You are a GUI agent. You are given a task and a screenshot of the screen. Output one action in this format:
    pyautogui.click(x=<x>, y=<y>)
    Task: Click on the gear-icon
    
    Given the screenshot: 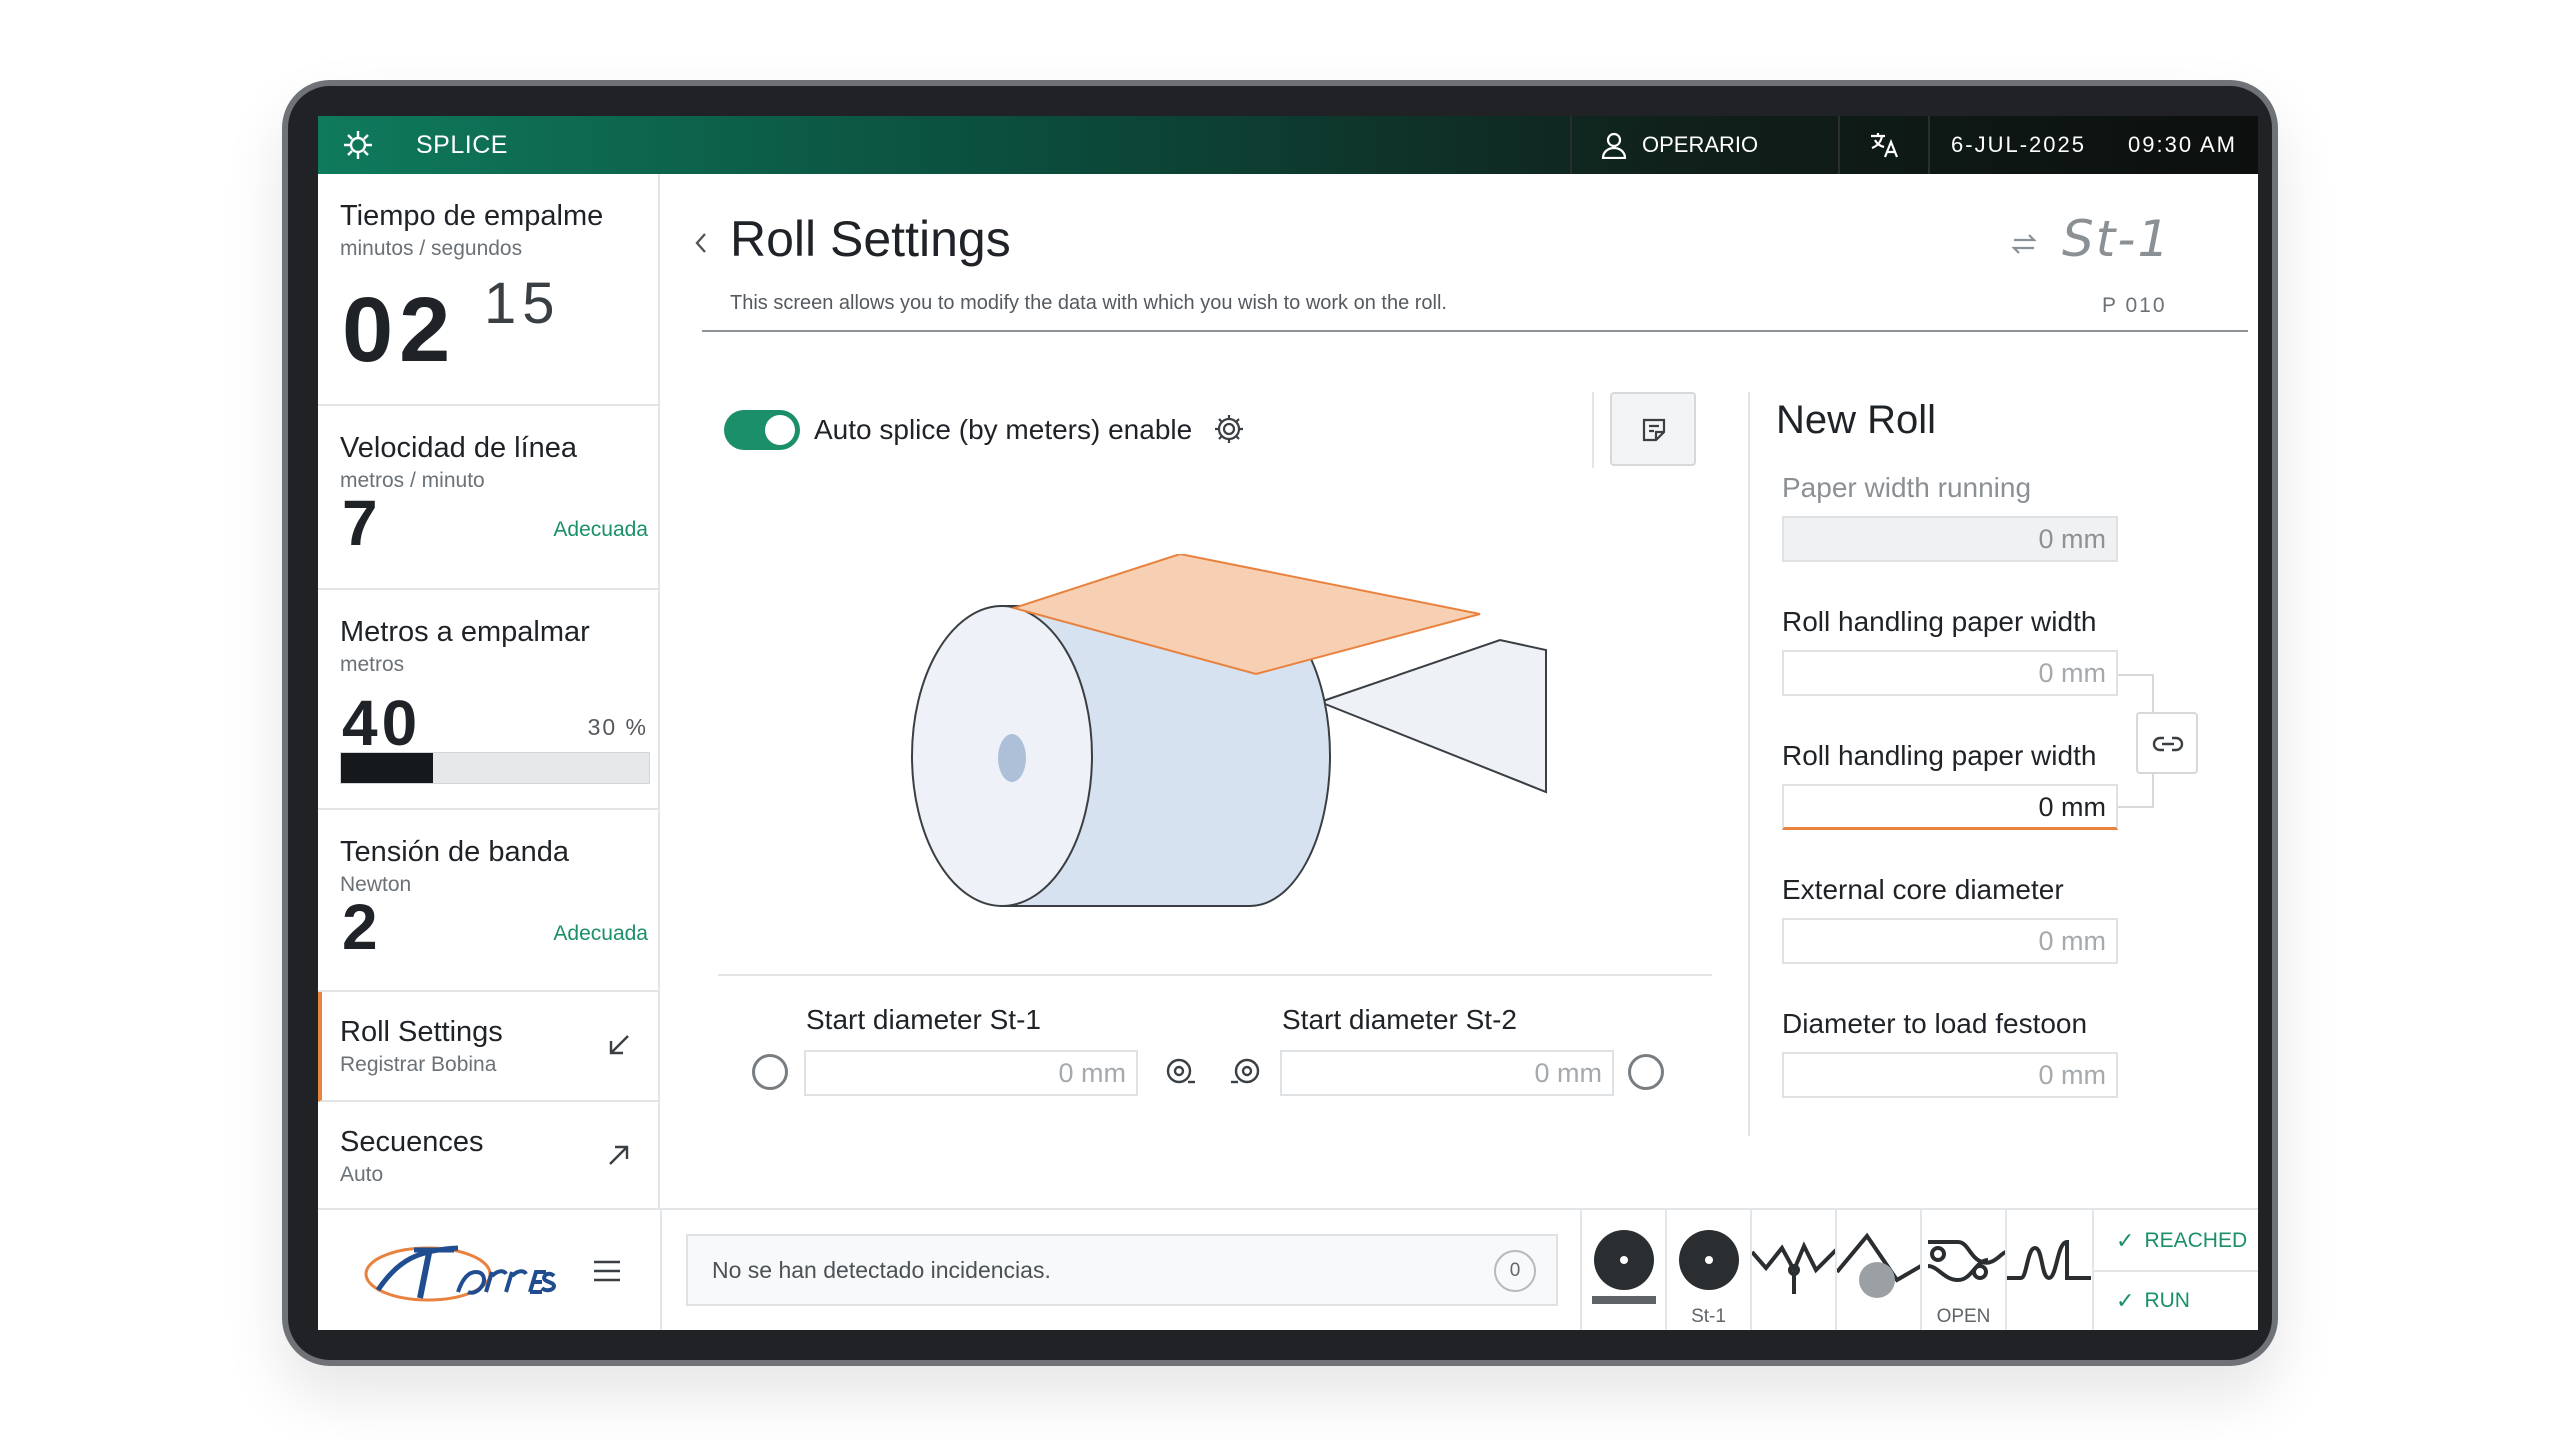 What is the action you would take?
    pyautogui.click(x=1229, y=429)
    